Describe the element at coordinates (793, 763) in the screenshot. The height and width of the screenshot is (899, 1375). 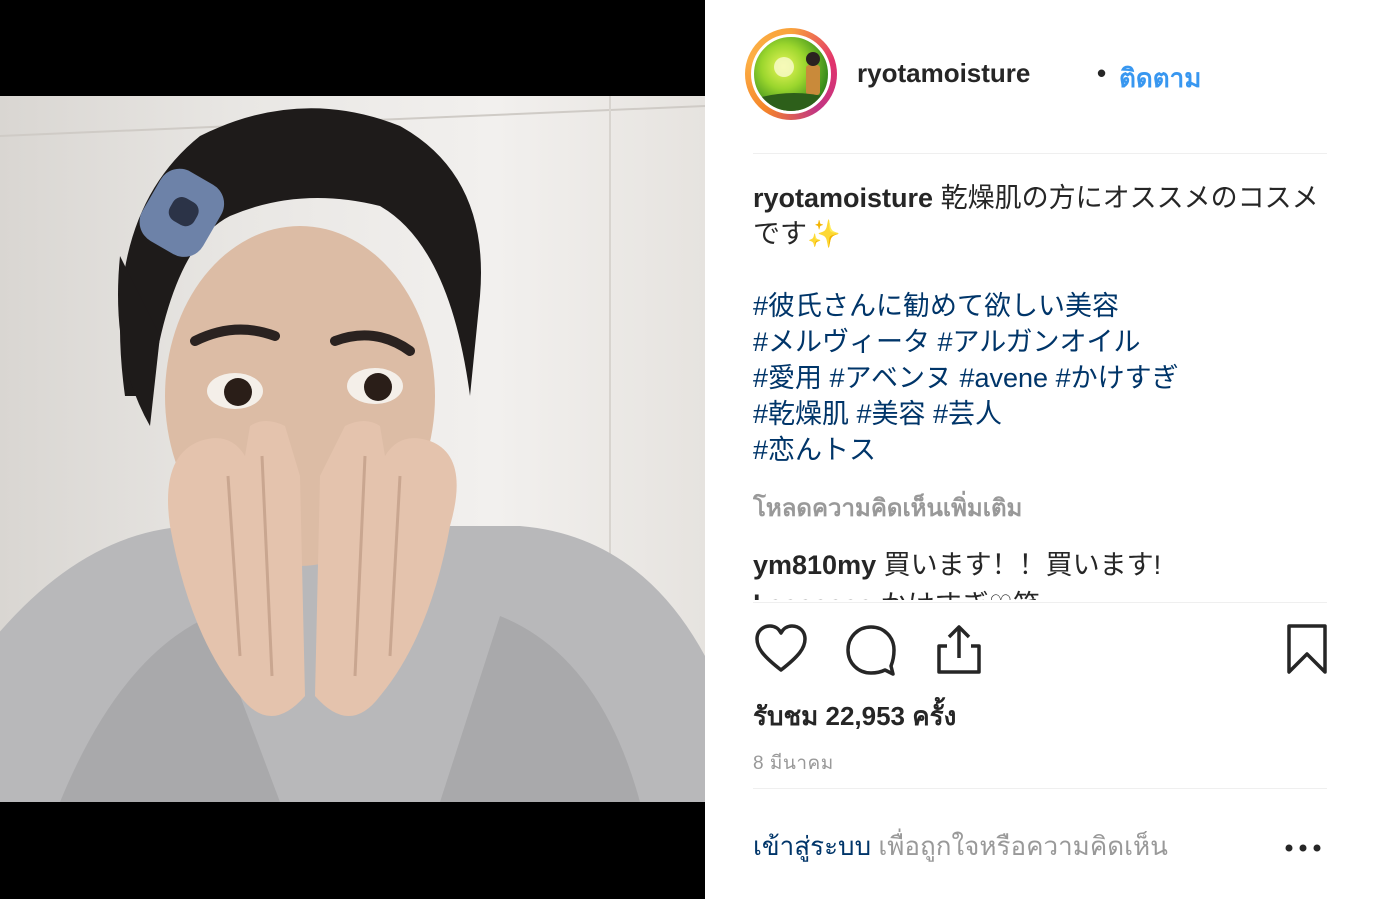
I see `post-date: 8 มีนาคม` at that location.